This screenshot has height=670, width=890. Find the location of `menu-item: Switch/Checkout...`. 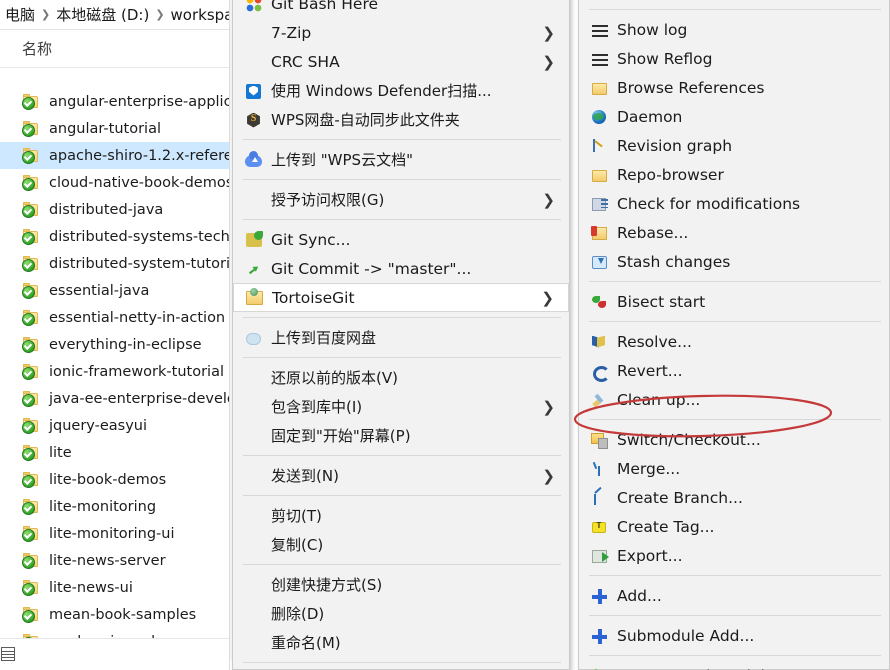

menu-item: Switch/Checkout... is located at coordinates (734, 439).